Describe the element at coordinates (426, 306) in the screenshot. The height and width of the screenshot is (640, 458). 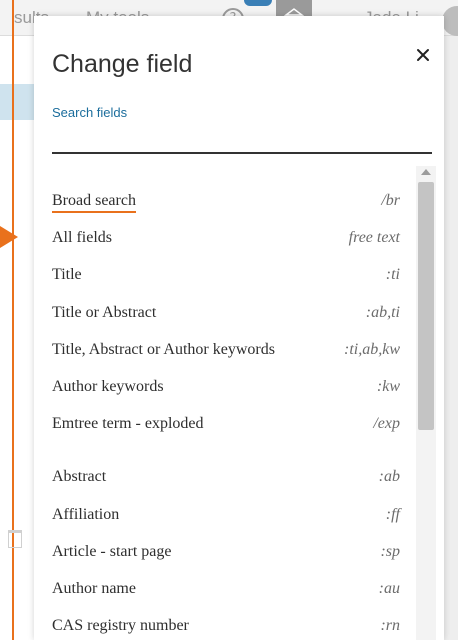
I see `scrollbar-thumb` at that location.